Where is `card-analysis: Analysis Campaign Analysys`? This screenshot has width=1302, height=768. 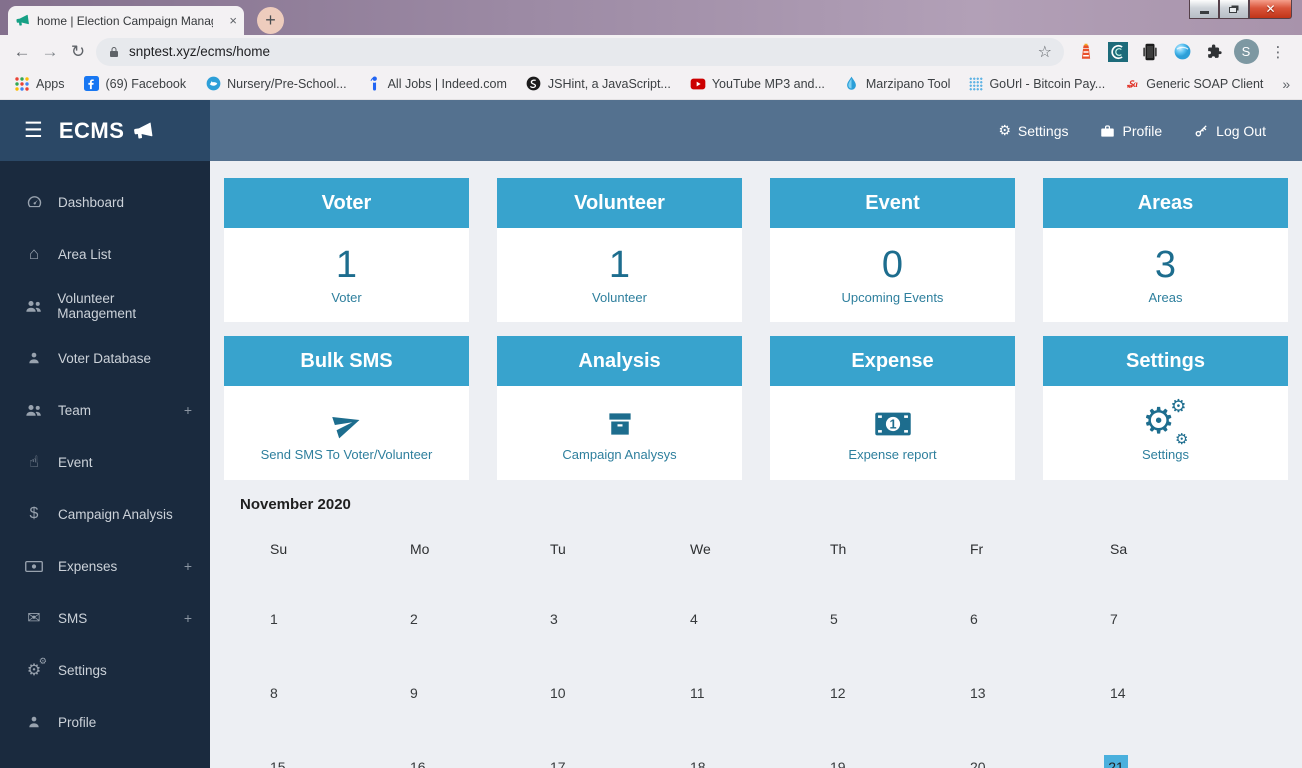
card-analysis: Analysis Campaign Analysys is located at coordinates (619, 408).